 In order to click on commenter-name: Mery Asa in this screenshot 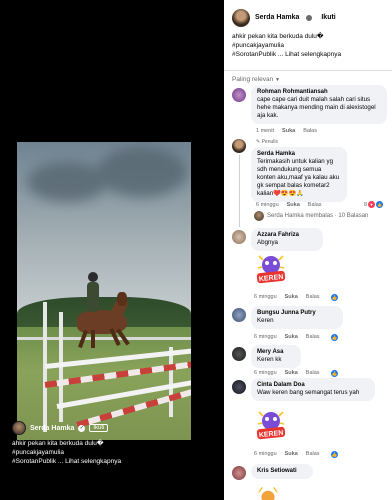, I will do `click(276, 352)`.